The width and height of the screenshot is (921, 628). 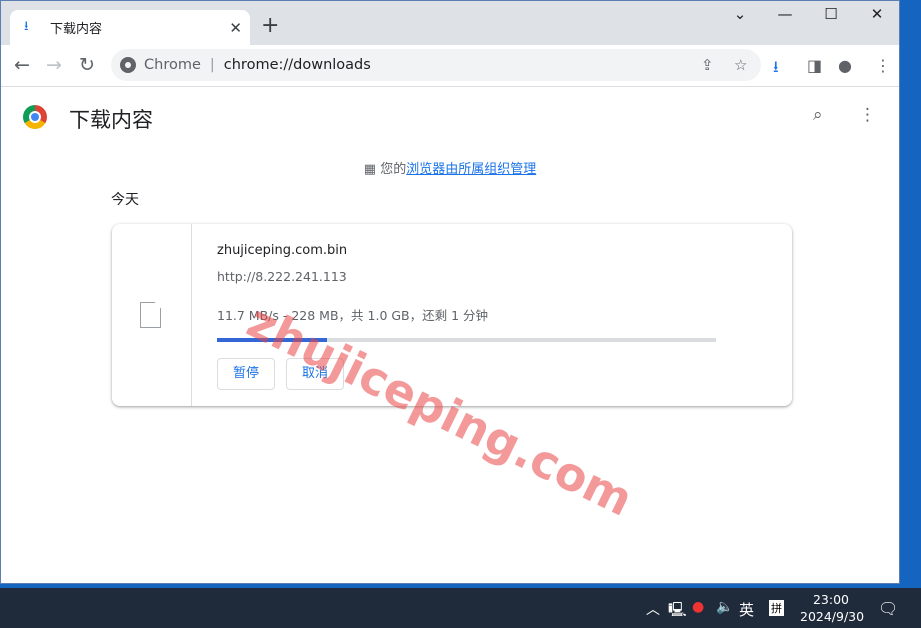 I want to click on reload-button: ↻, so click(x=87, y=65).